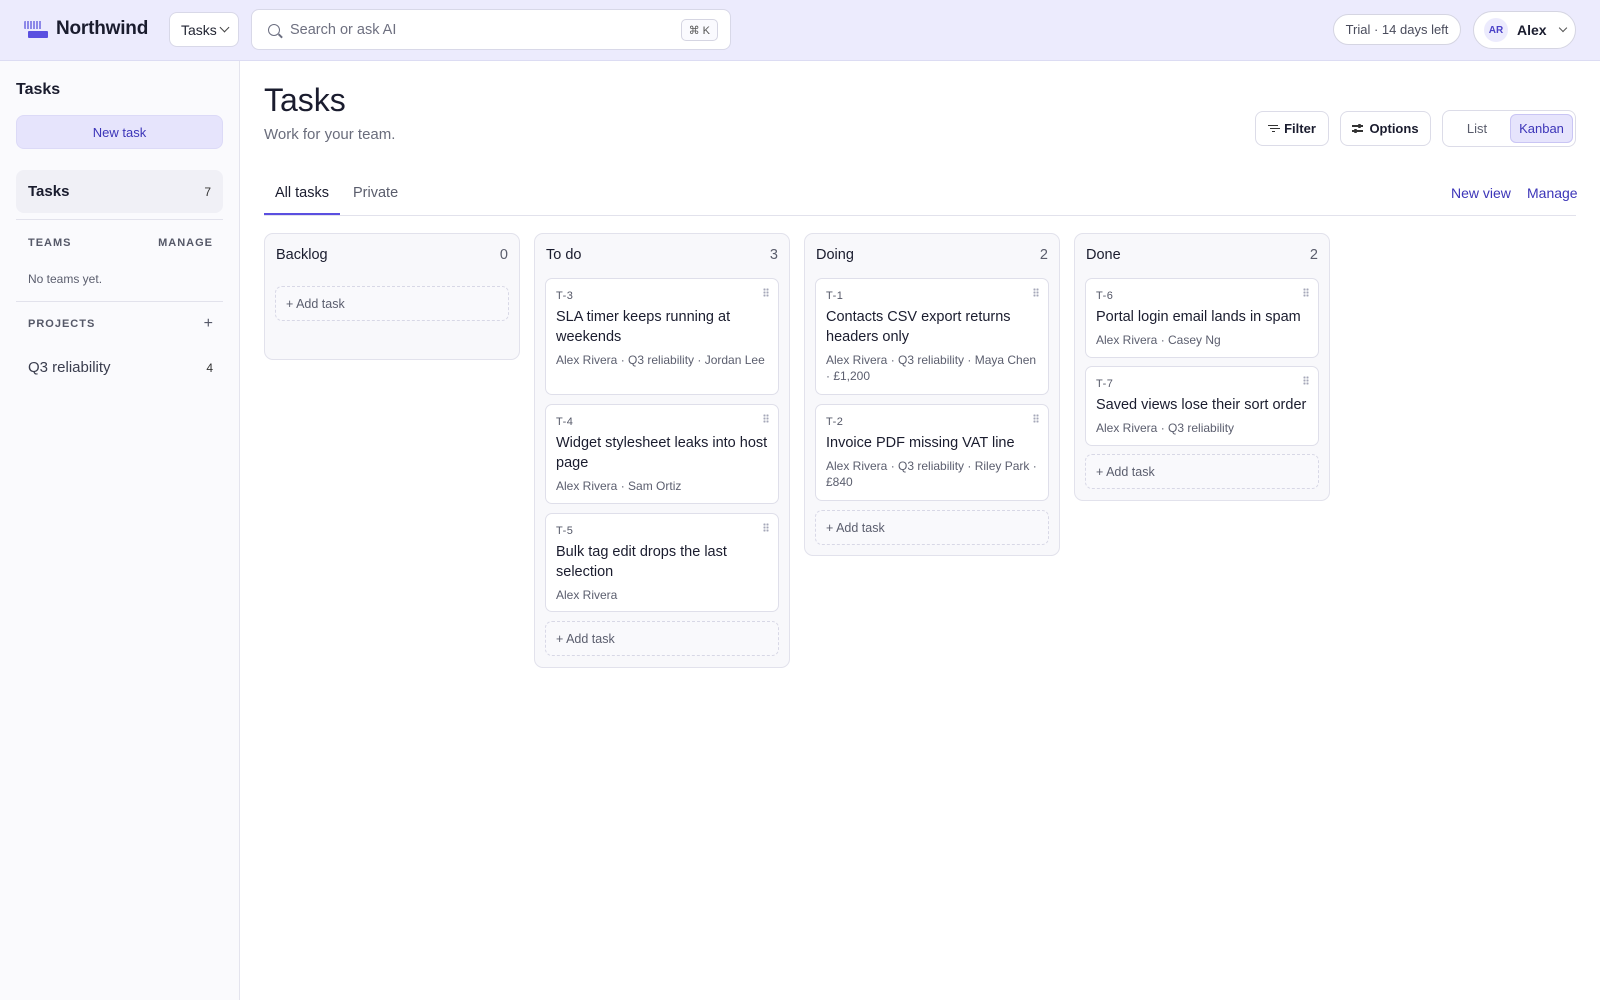 This screenshot has height=1000, width=1600. What do you see at coordinates (65, 279) in the screenshot?
I see `no-teams-message: No teams yet.` at bounding box center [65, 279].